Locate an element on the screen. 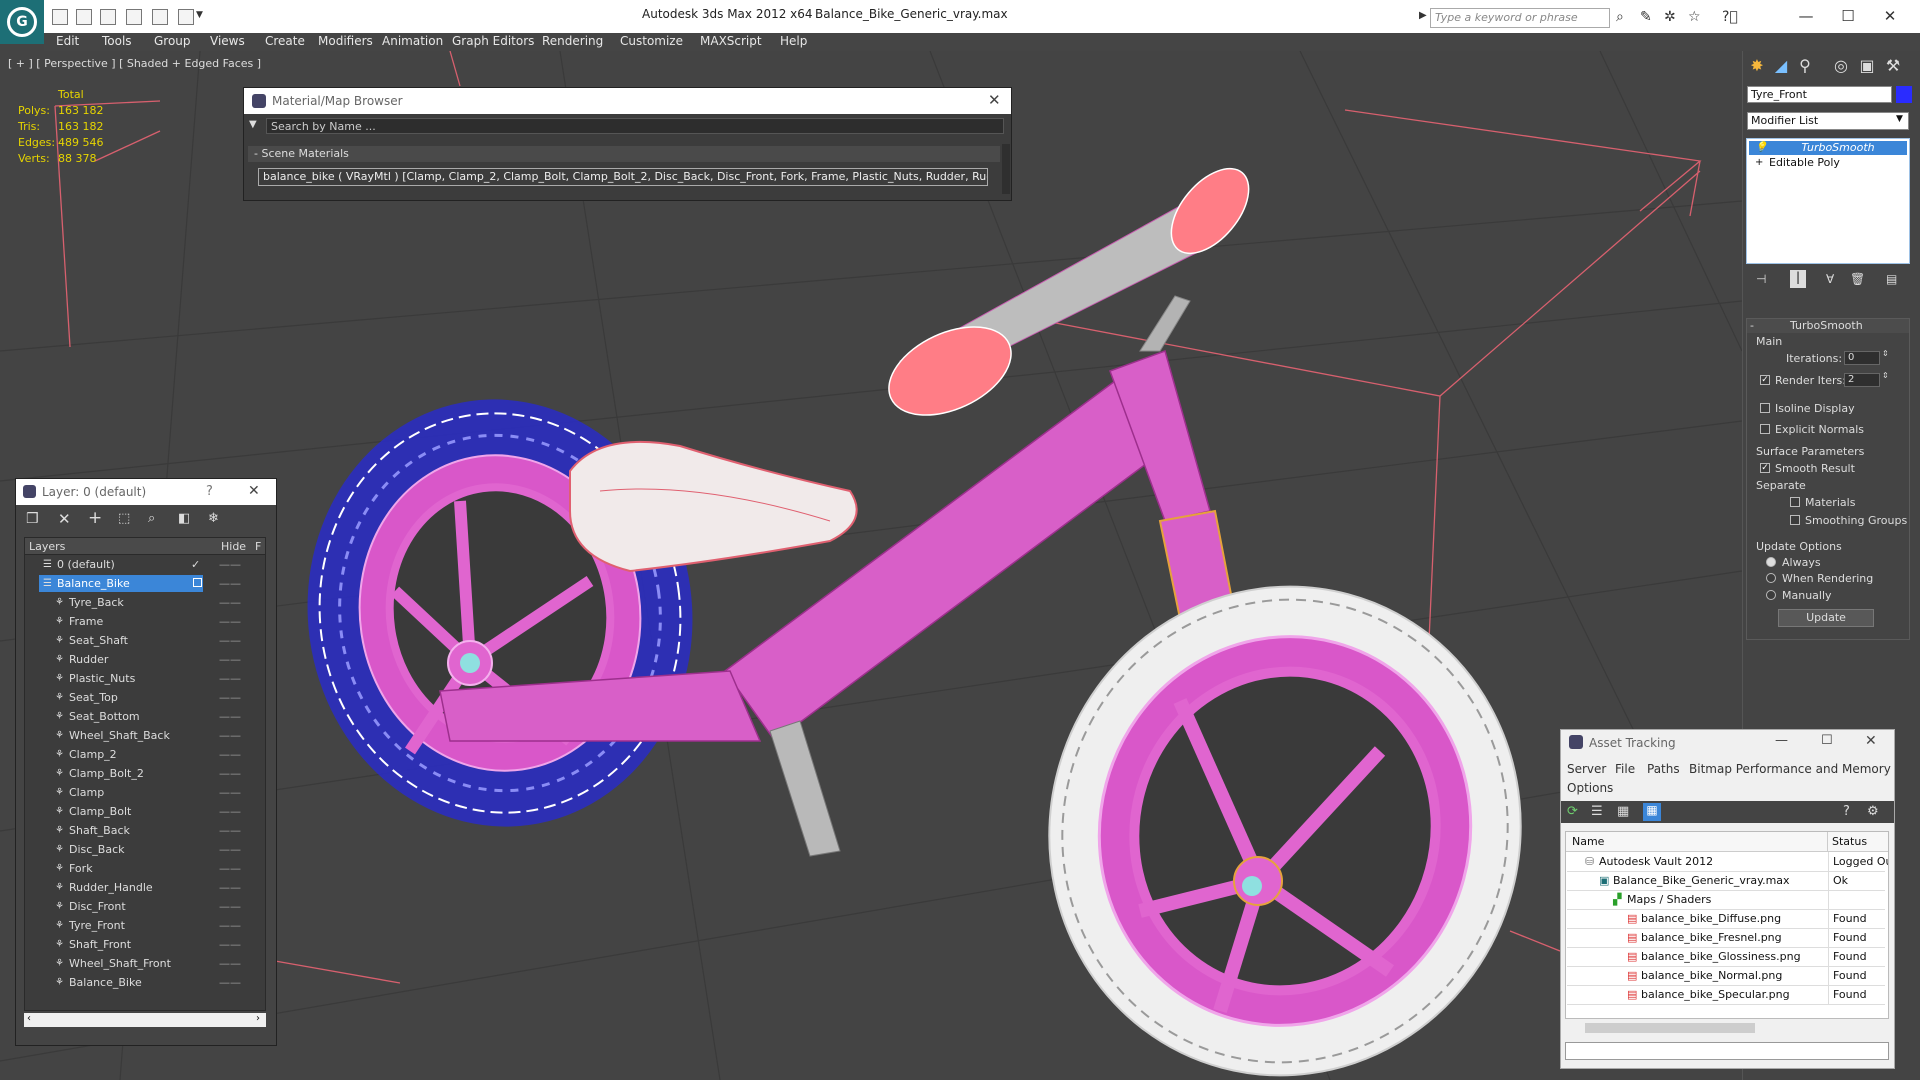 The height and width of the screenshot is (1080, 1920). smoothing-groups-checkbox is located at coordinates (1795, 520).